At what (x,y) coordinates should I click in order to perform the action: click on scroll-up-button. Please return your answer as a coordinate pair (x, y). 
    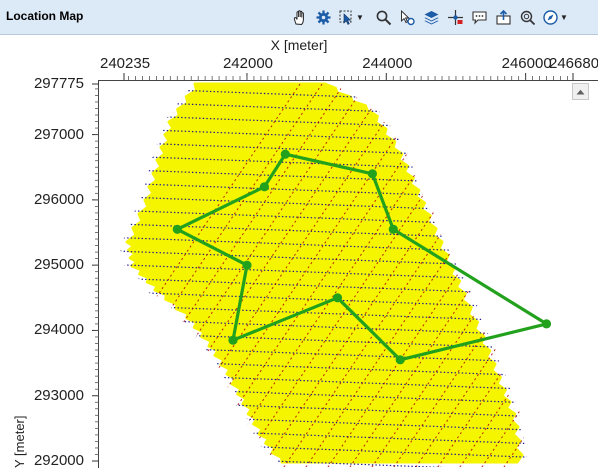
    Looking at the image, I should click on (580, 91).